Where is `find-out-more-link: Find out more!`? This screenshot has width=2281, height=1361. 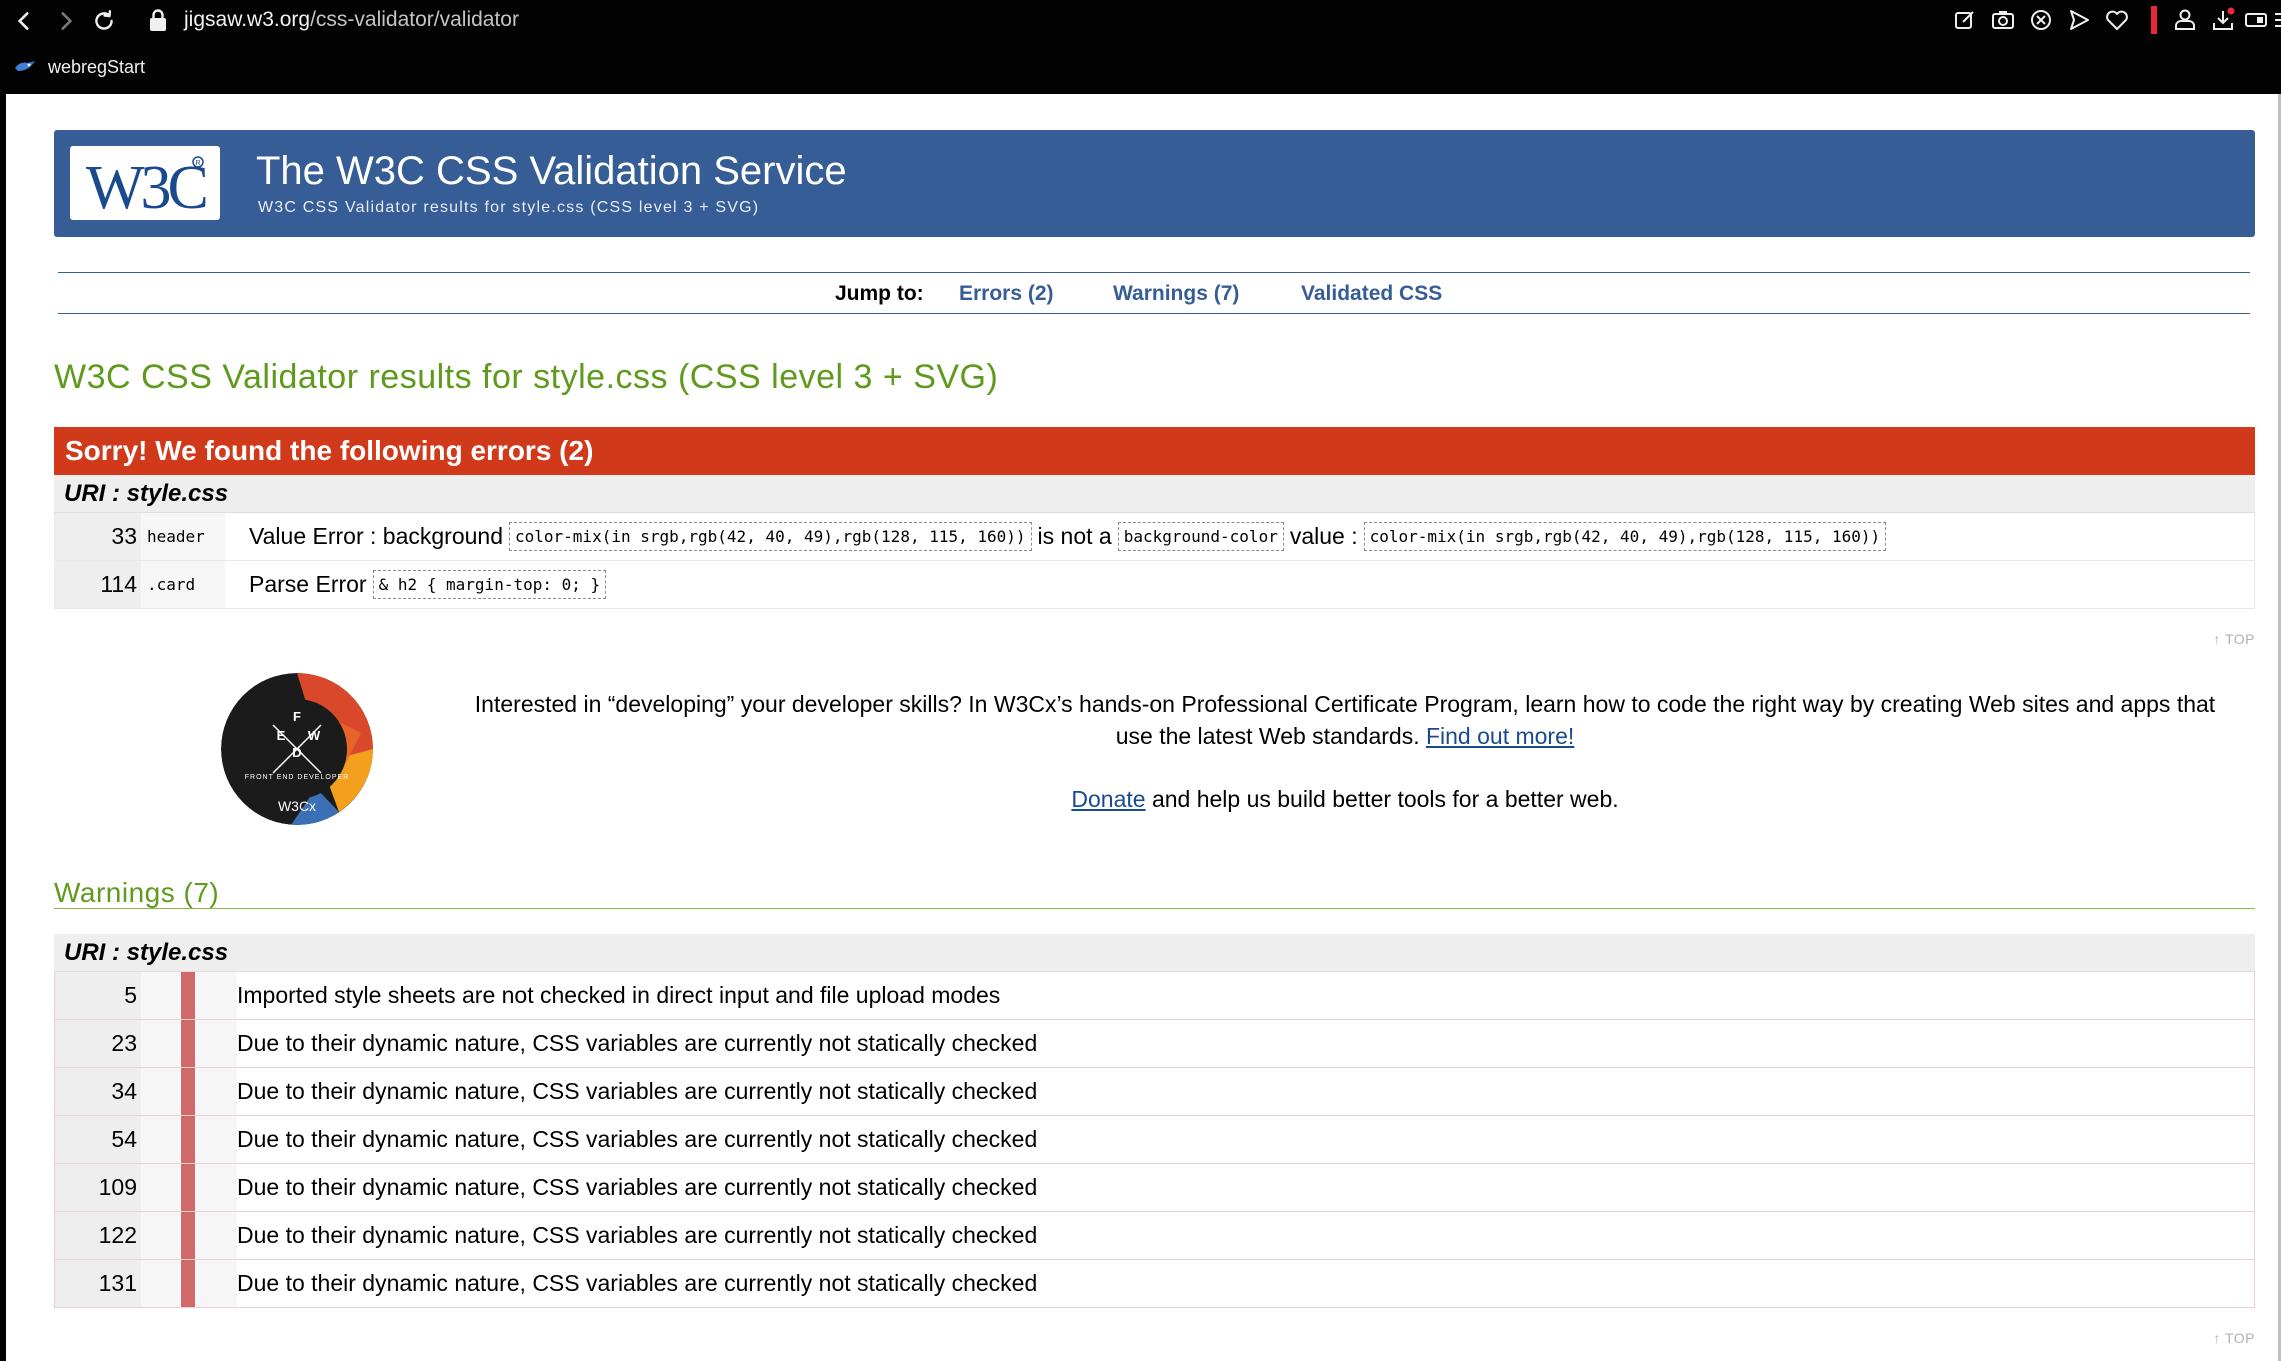
find-out-more-link: Find out more! is located at coordinates (1500, 736).